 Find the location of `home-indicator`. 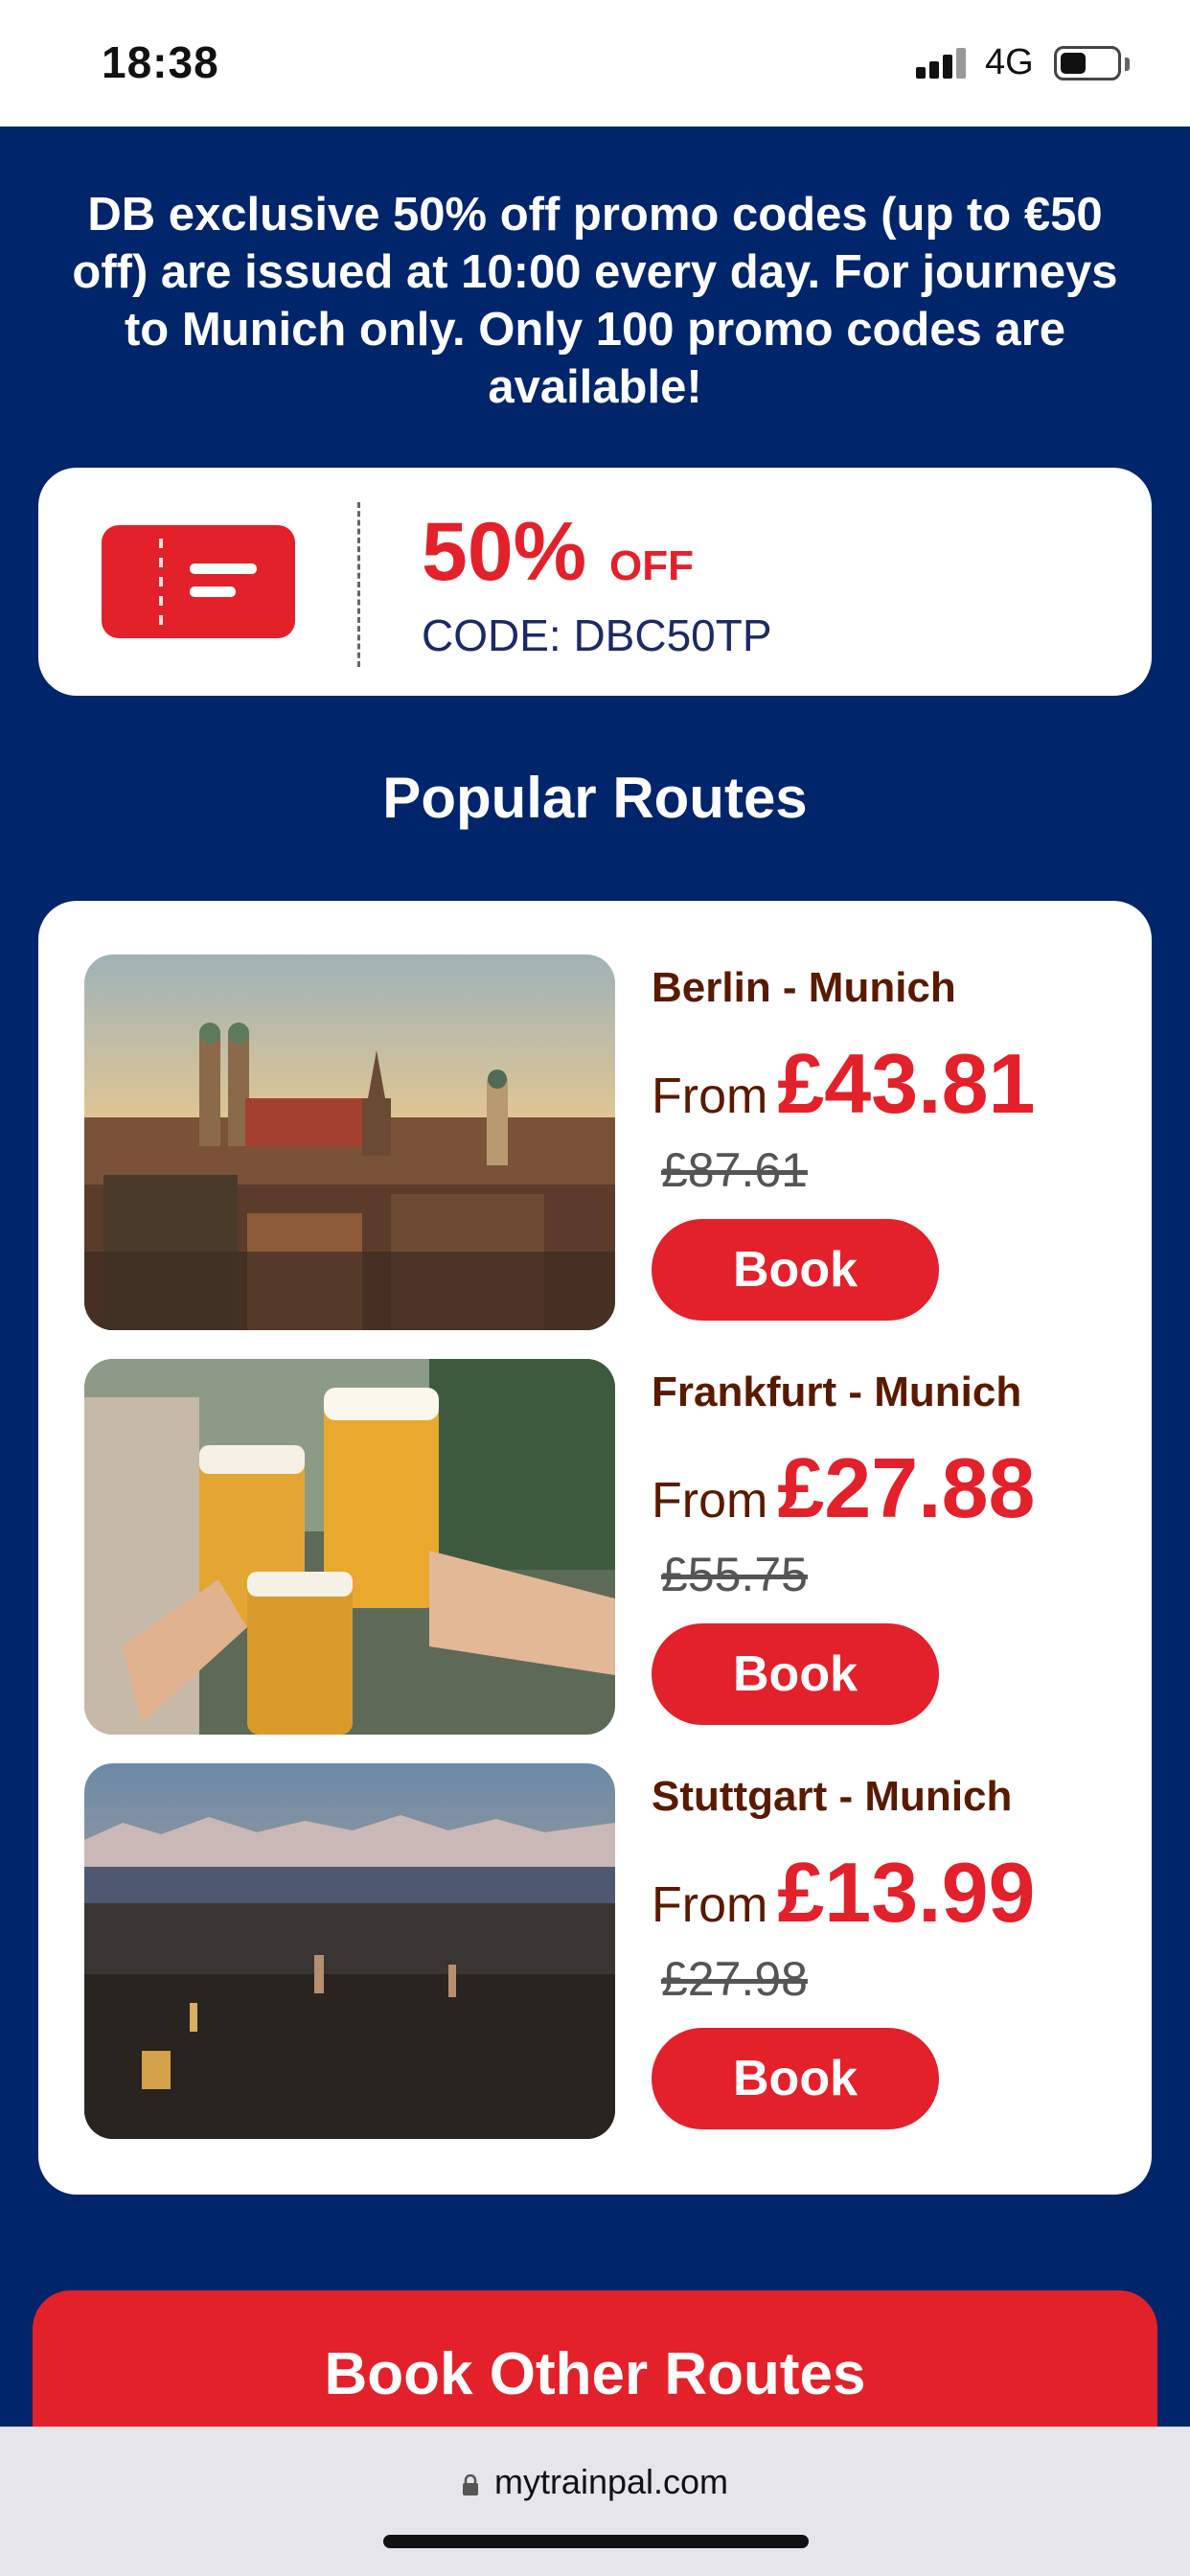

home-indicator is located at coordinates (596, 2541).